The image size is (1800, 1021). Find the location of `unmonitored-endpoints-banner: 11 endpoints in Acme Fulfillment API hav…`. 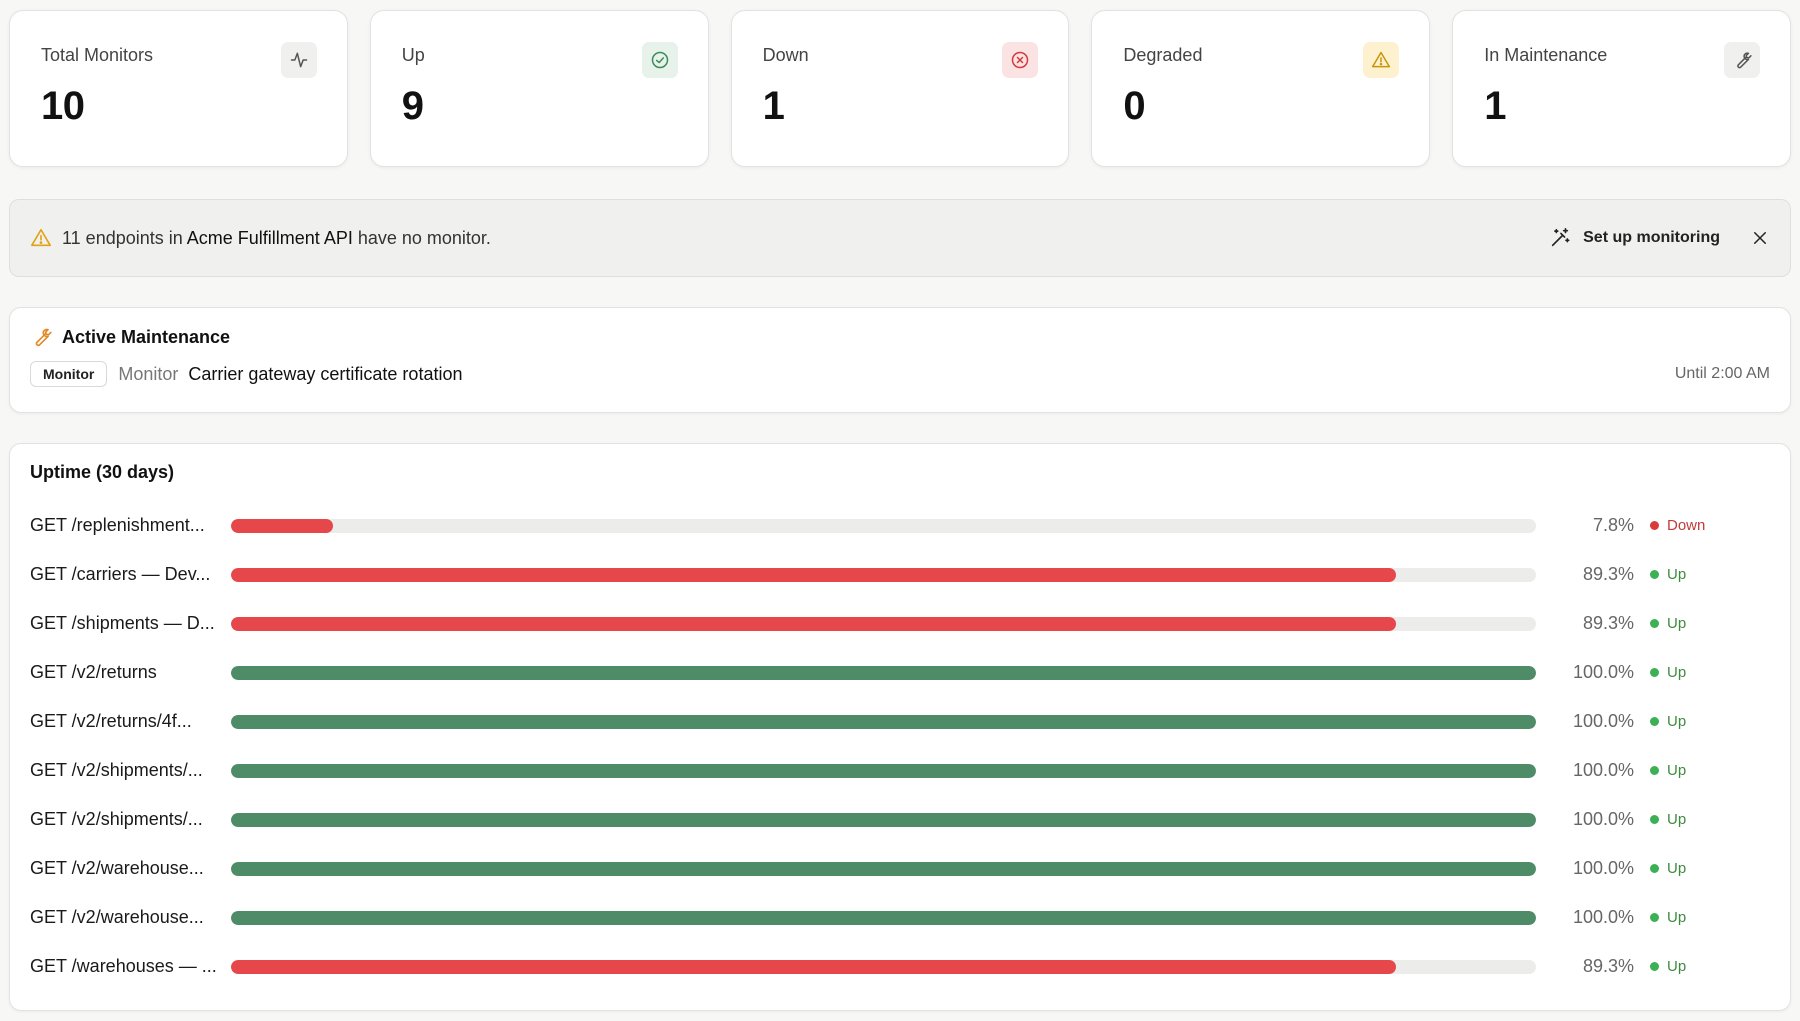

unmonitored-endpoints-banner: 11 endpoints in Acme Fulfillment API hav… is located at coordinates (900, 238).